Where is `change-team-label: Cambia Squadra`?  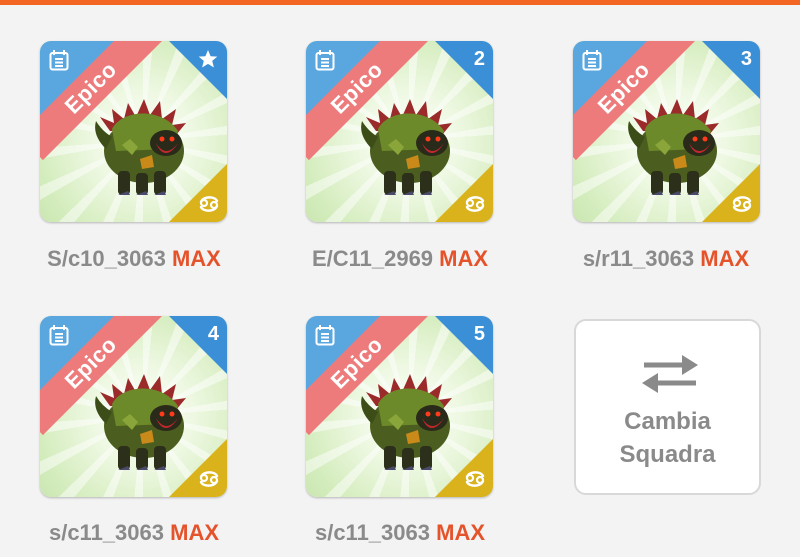
change-team-label: Cambia Squadra is located at coordinates (667, 438).